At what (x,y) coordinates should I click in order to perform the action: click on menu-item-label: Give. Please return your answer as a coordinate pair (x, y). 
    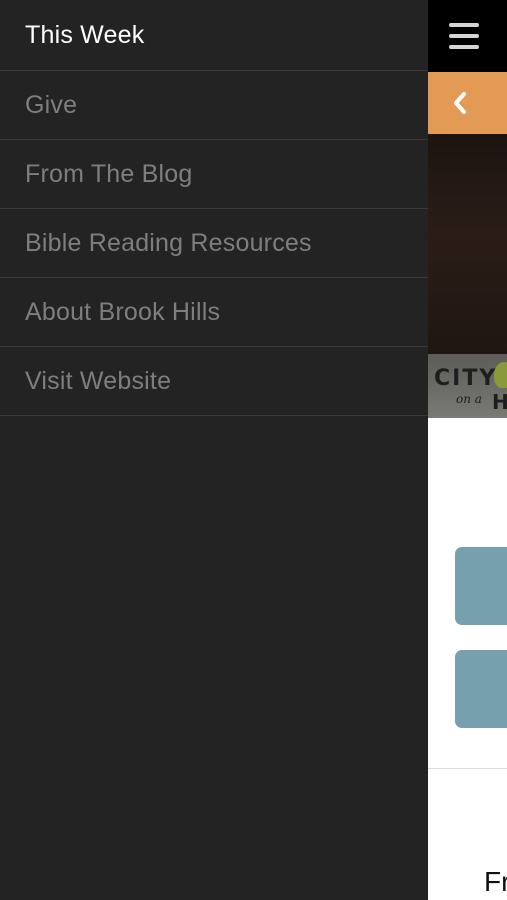
    Looking at the image, I should click on (51, 104).